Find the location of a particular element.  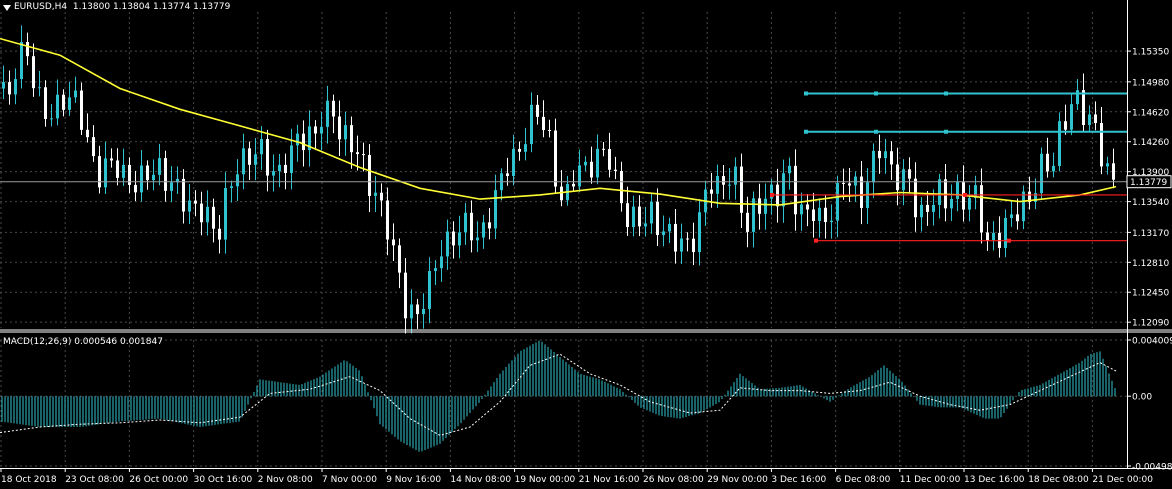

current-price-label: 1.13779 is located at coordinates (1148, 183).